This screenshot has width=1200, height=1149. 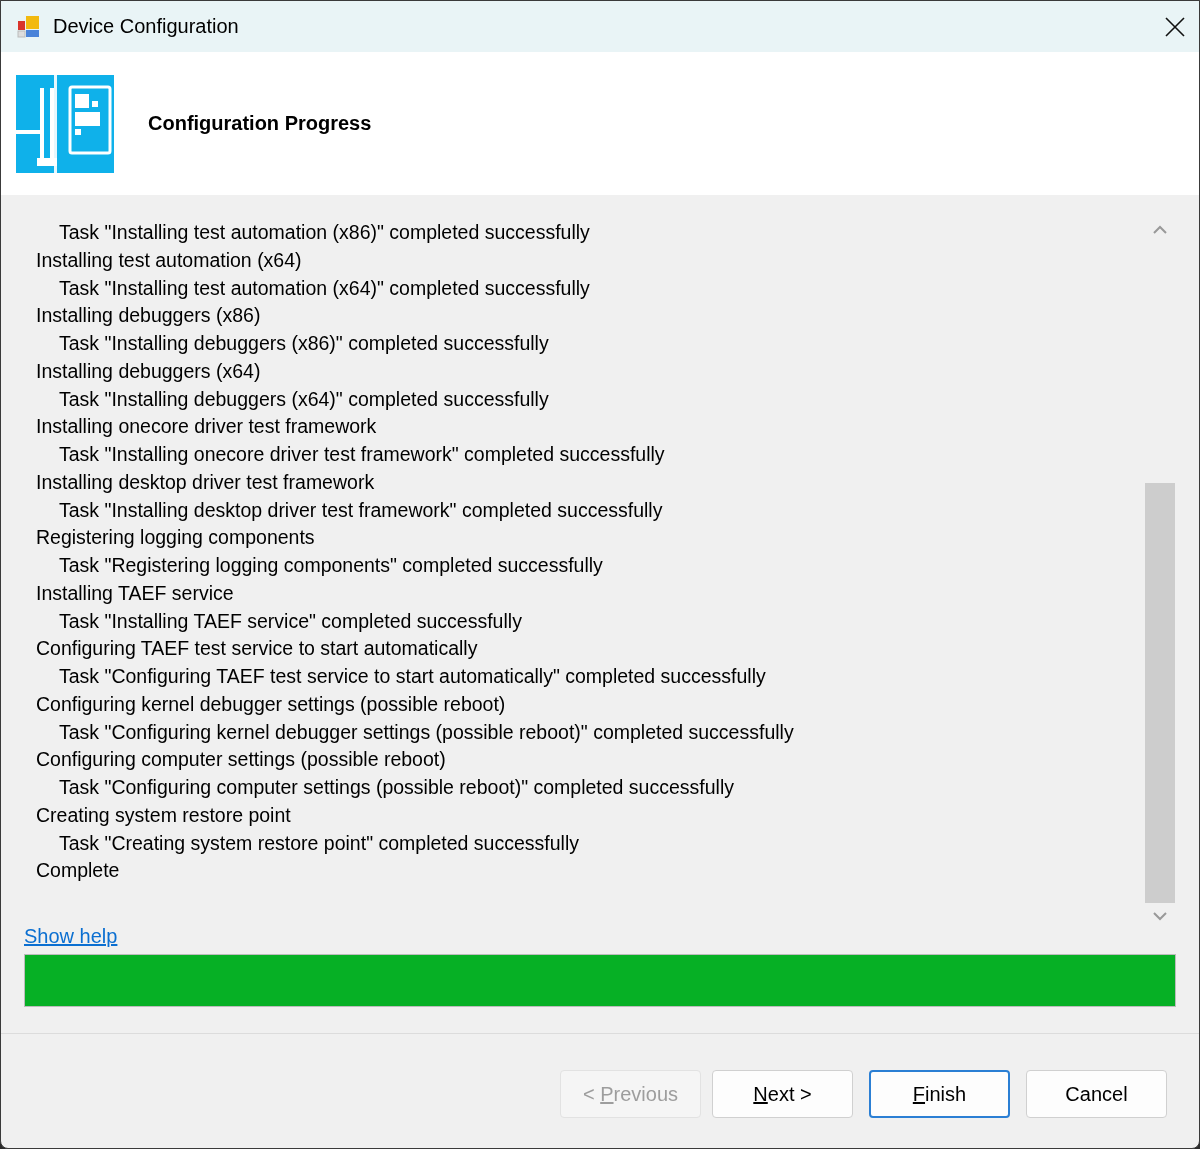 I want to click on scroll-up-icon, so click(x=1160, y=230).